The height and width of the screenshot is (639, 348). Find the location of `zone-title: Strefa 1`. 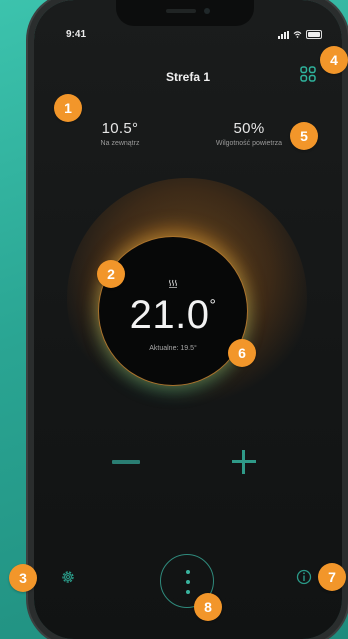

zone-title: Strefa 1 is located at coordinates (188, 77).